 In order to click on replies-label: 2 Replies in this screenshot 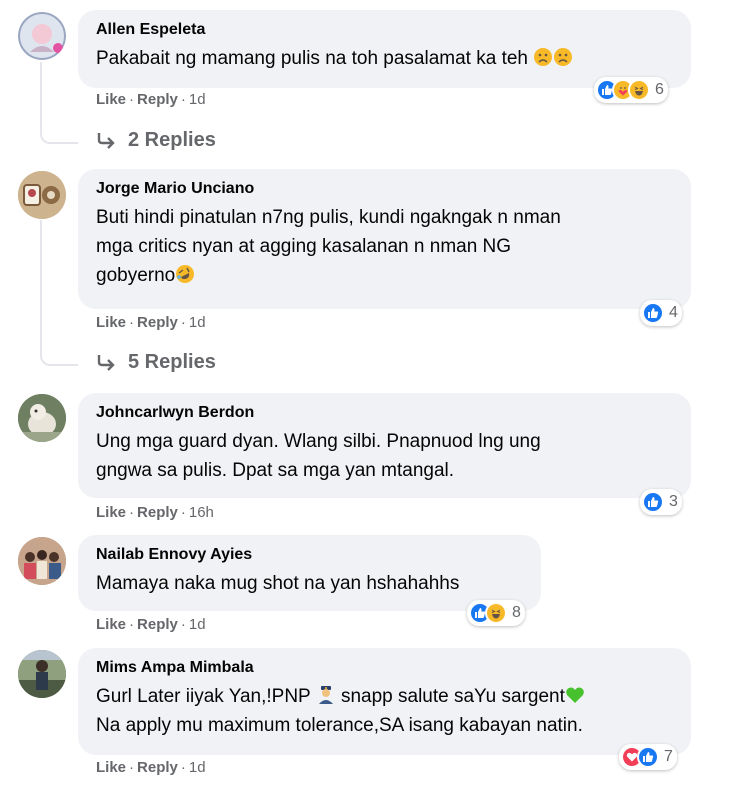, I will do `click(172, 140)`.